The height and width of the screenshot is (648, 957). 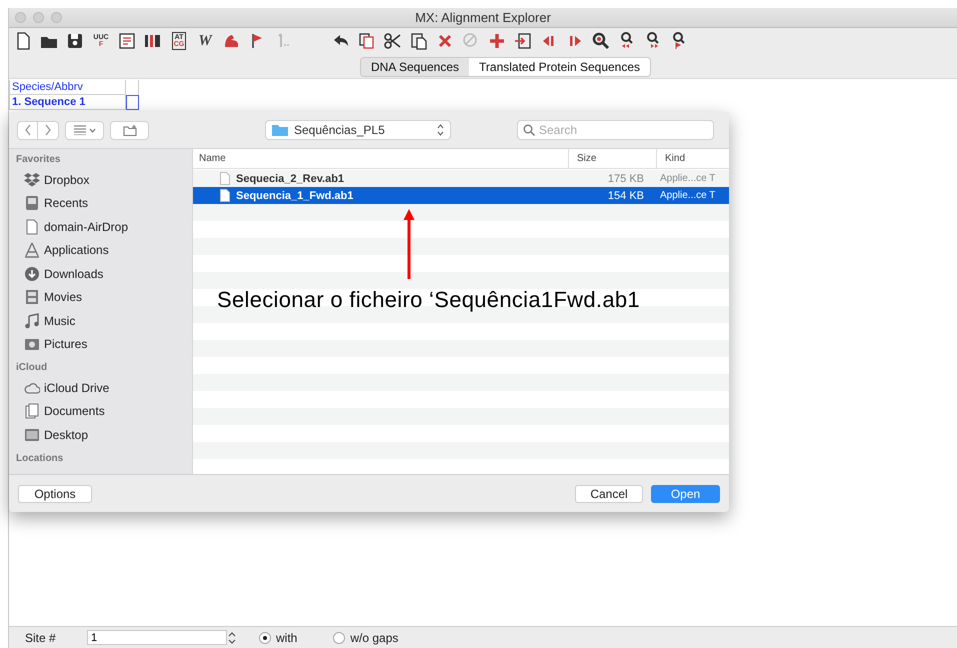 What do you see at coordinates (290, 178) in the screenshot?
I see `file-name: Sequecia_2_Rev.ab1` at bounding box center [290, 178].